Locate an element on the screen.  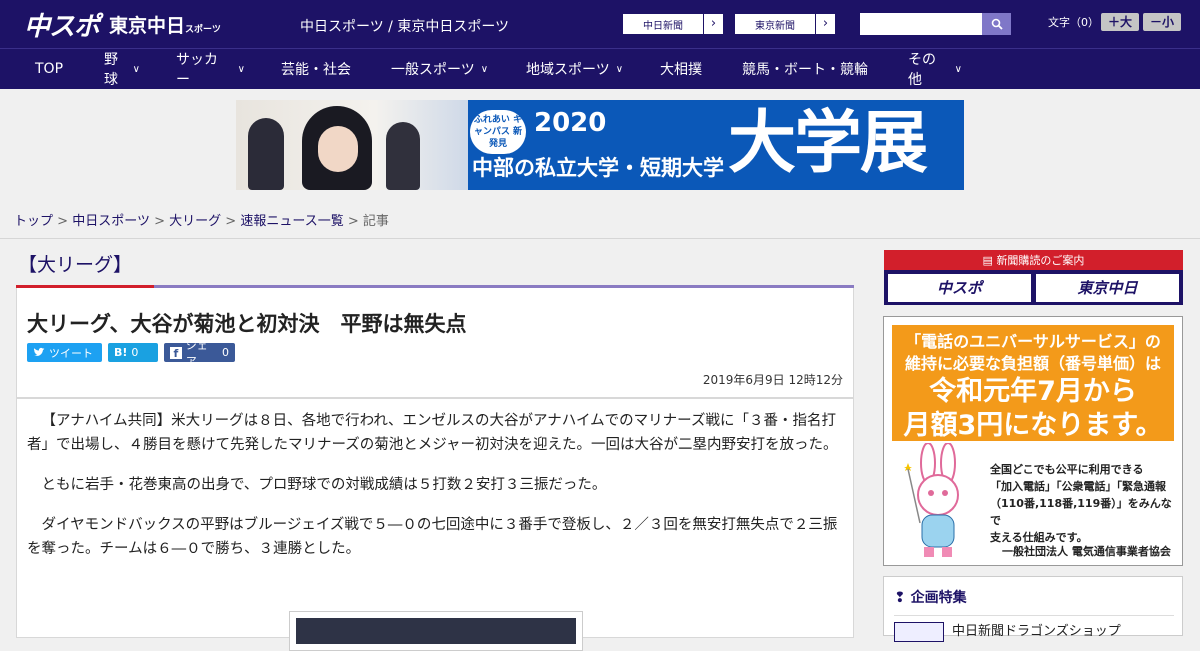
hatena-icon: B! is located at coordinates (121, 352).